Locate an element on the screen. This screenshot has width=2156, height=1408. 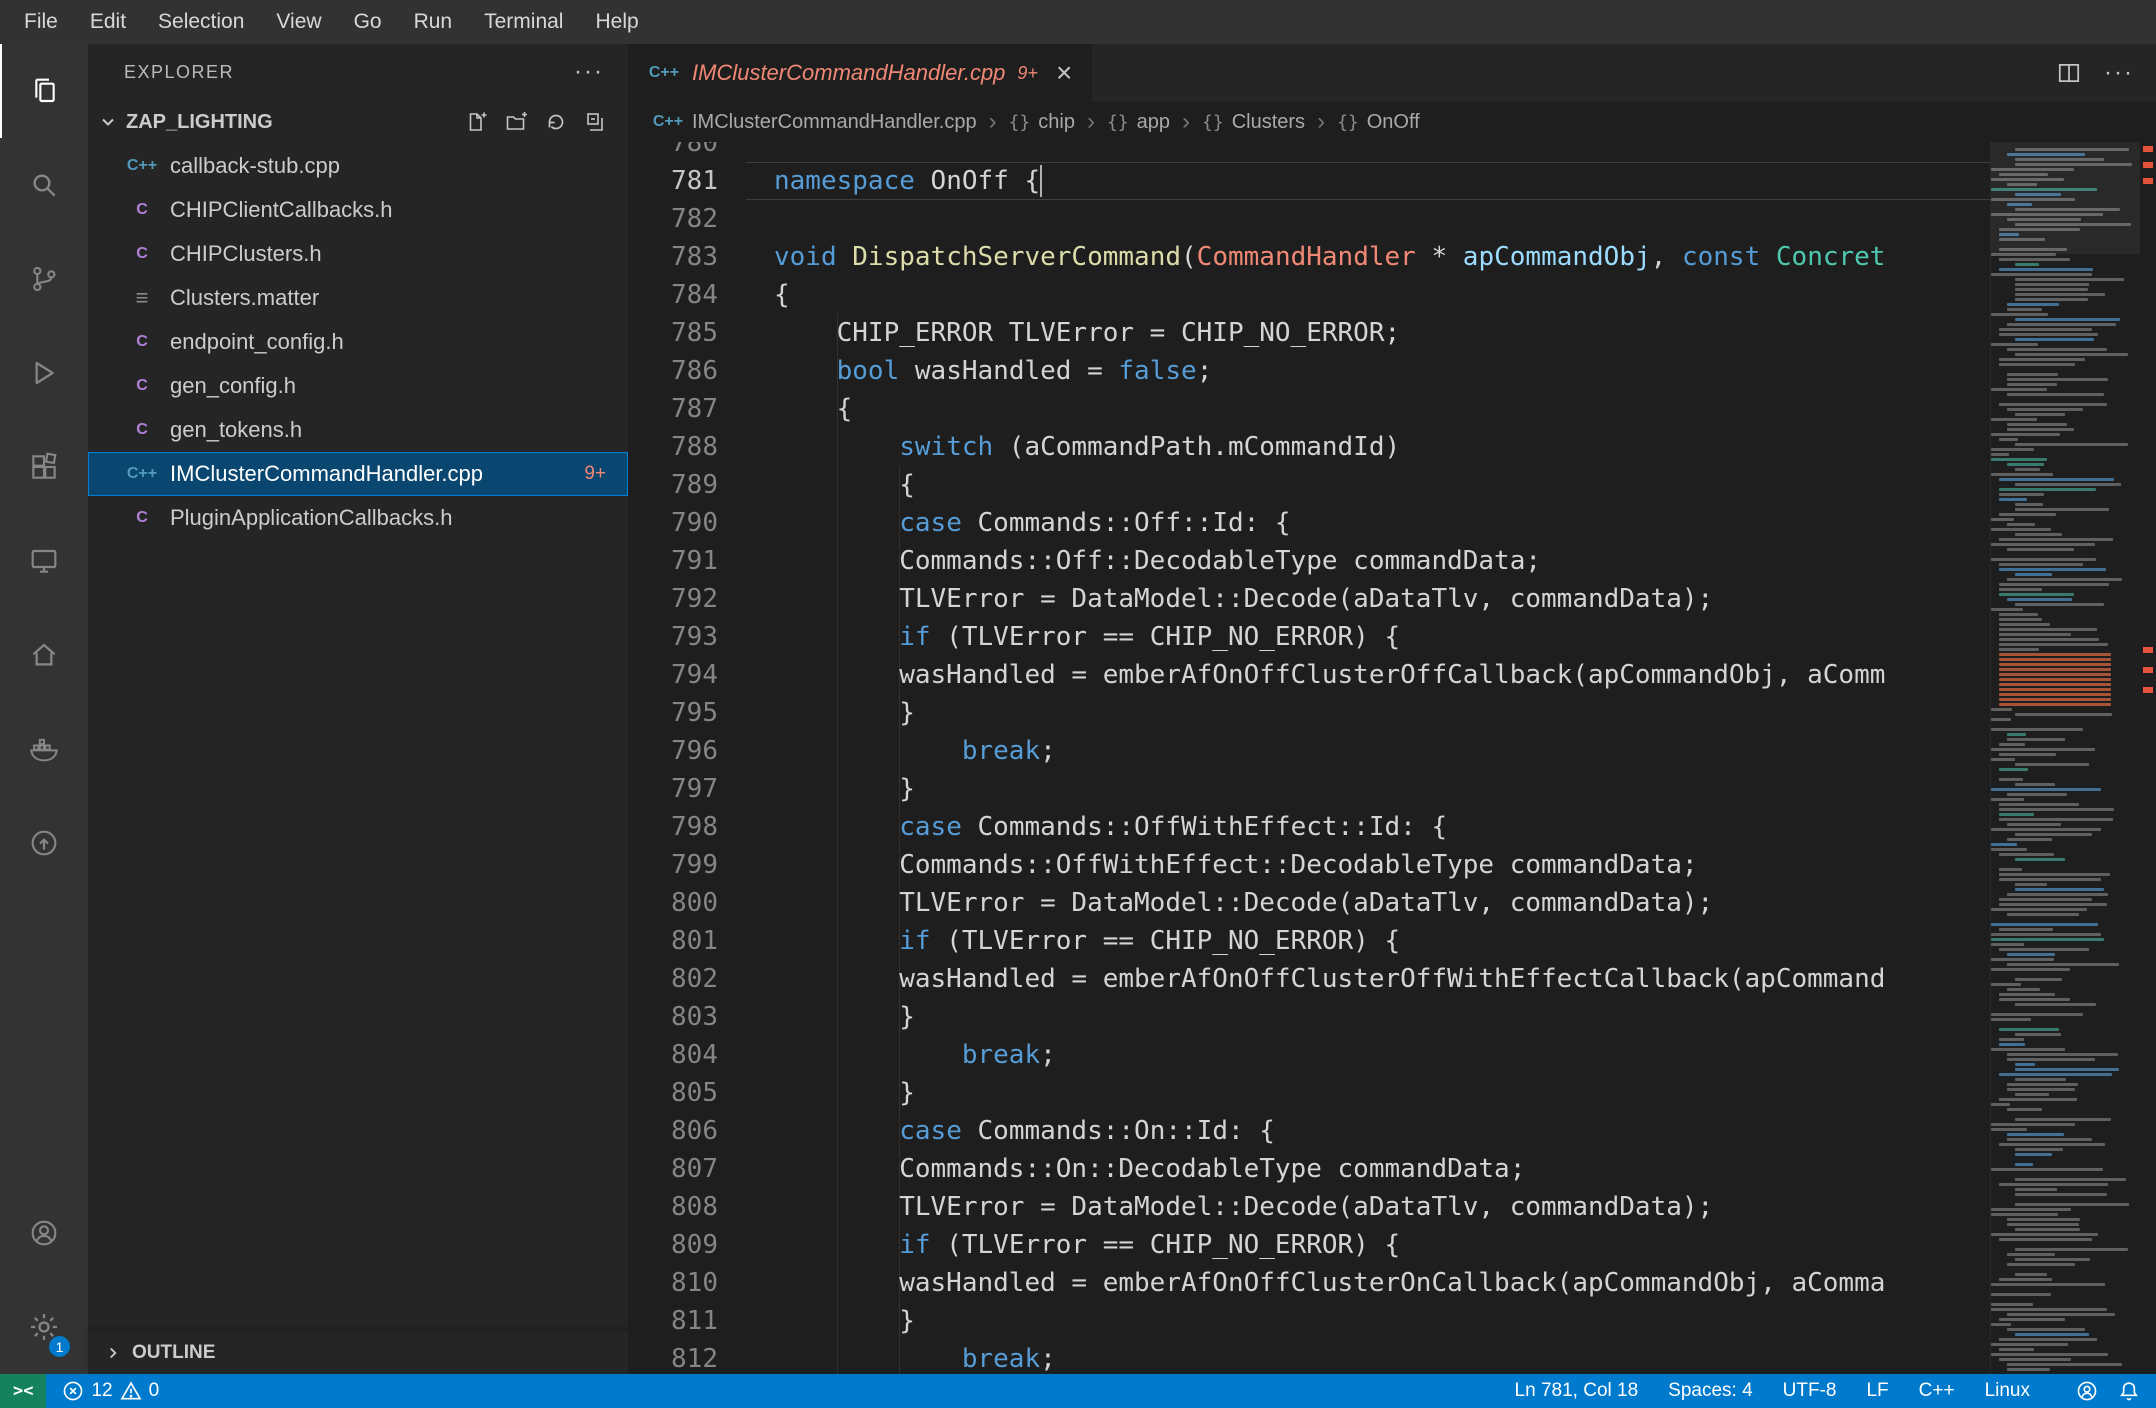
code-line: CHIP_ERROR TLVError = CHIP_NO_ERROR; is located at coordinates (1382, 333).